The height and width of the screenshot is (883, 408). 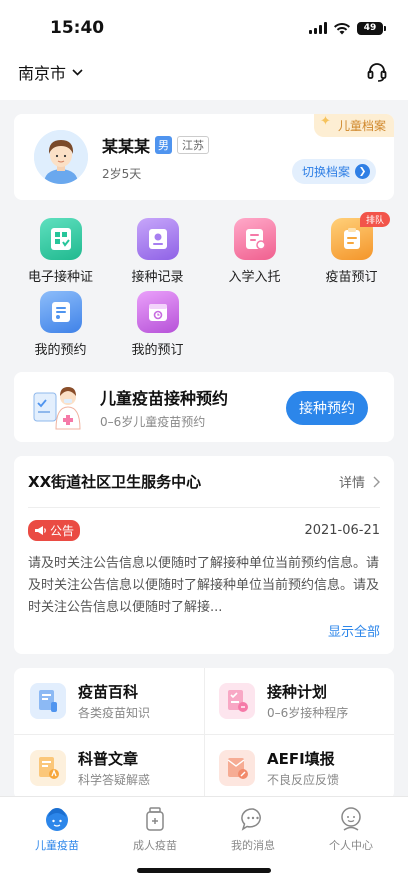 I want to click on customer-service-icon, so click(x=377, y=72).